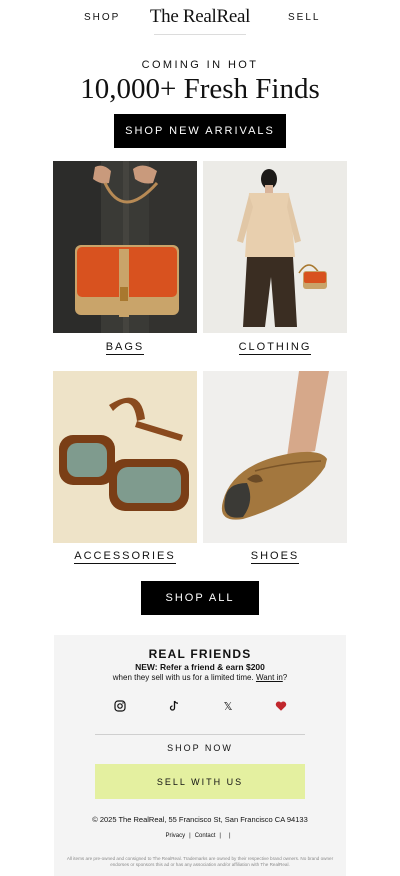 This screenshot has height=876, width=400. I want to click on accessories-link: ACCESSORIES, so click(125, 557).